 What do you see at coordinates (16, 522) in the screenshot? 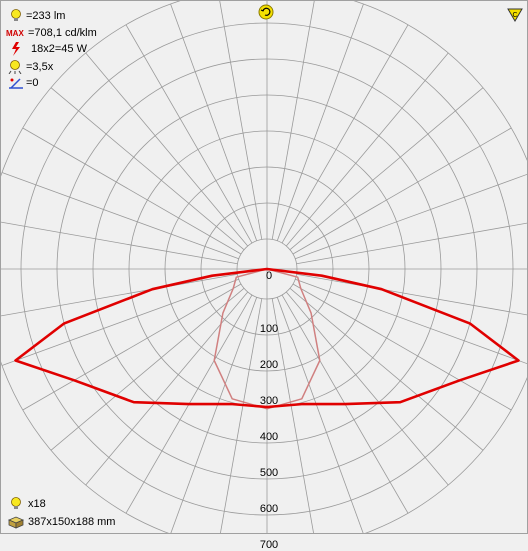
I see `box-icon` at bounding box center [16, 522].